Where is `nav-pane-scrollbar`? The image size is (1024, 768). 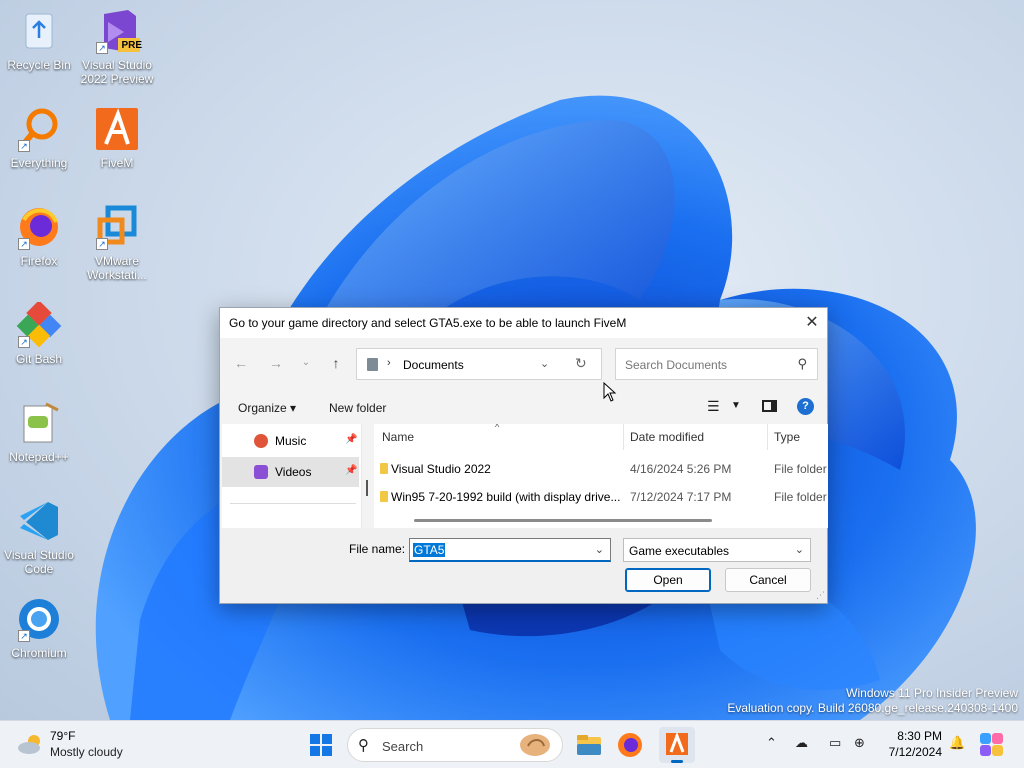
nav-pane-scrollbar is located at coordinates (367, 488).